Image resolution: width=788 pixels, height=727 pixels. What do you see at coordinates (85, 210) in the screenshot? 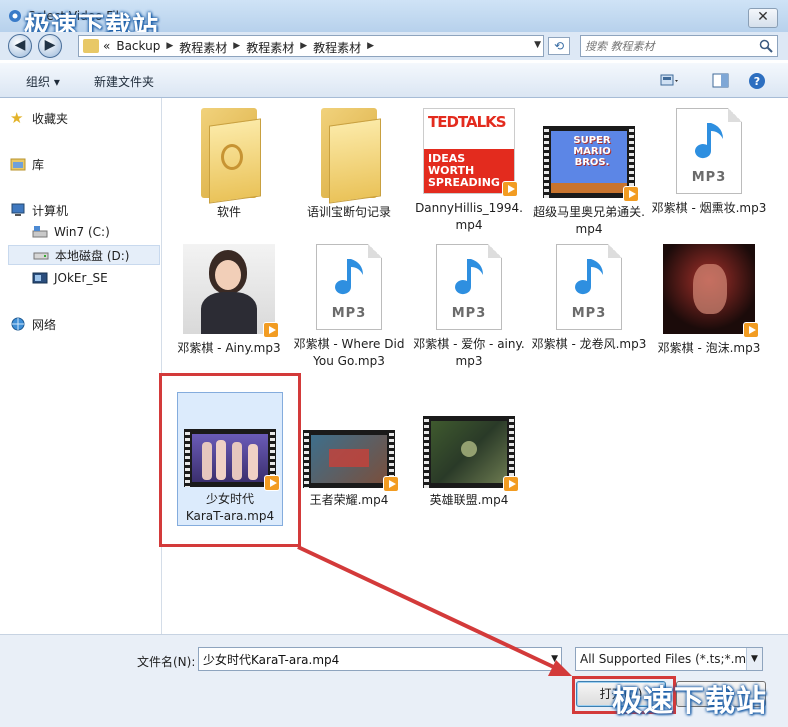
I see `sidebar-item-computer: 计算机` at bounding box center [85, 210].